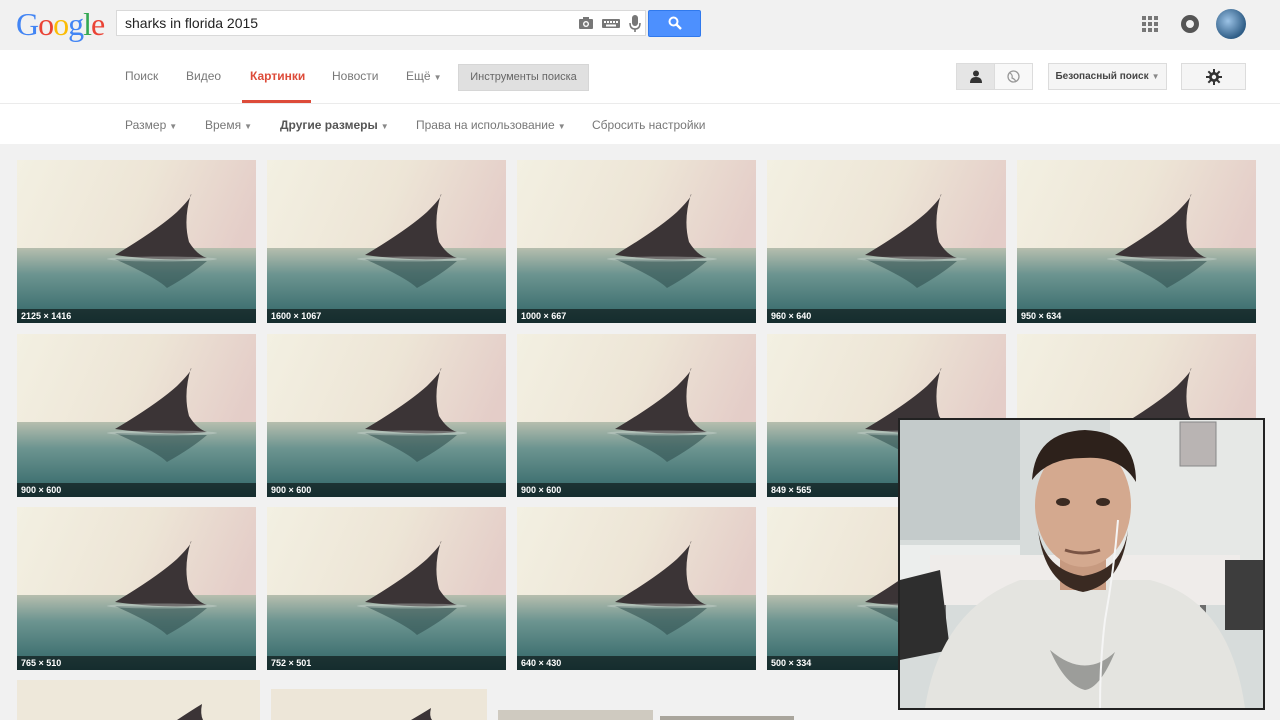  I want to click on image-dimensions: 752 × 501, so click(386, 663).